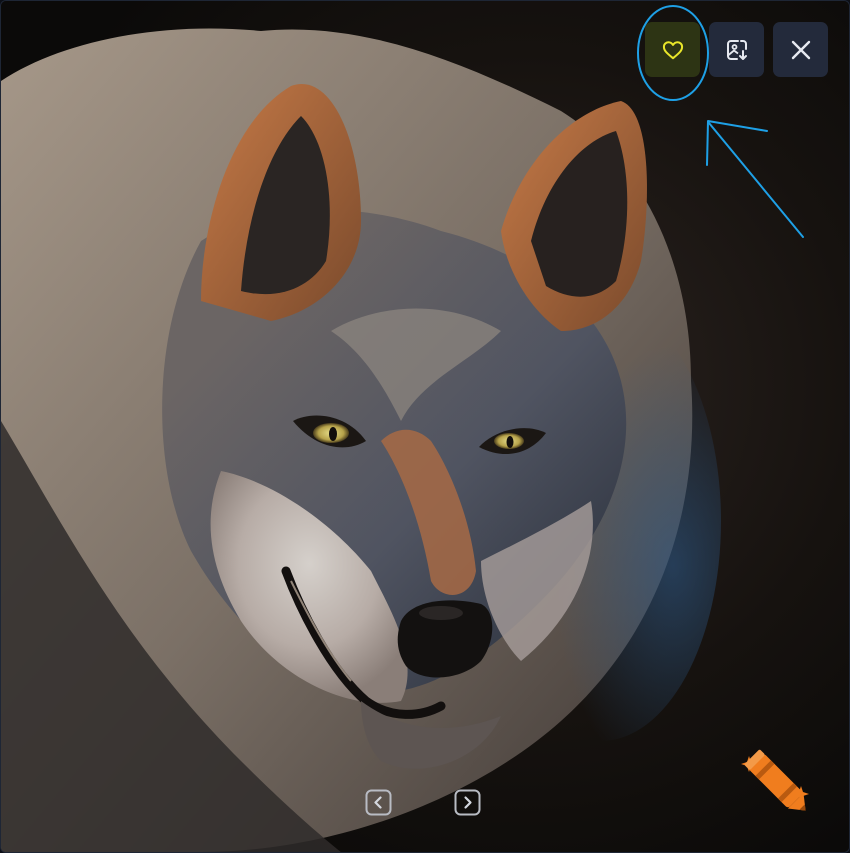 Image resolution: width=850 pixels, height=853 pixels. I want to click on favorite-button, so click(672, 49).